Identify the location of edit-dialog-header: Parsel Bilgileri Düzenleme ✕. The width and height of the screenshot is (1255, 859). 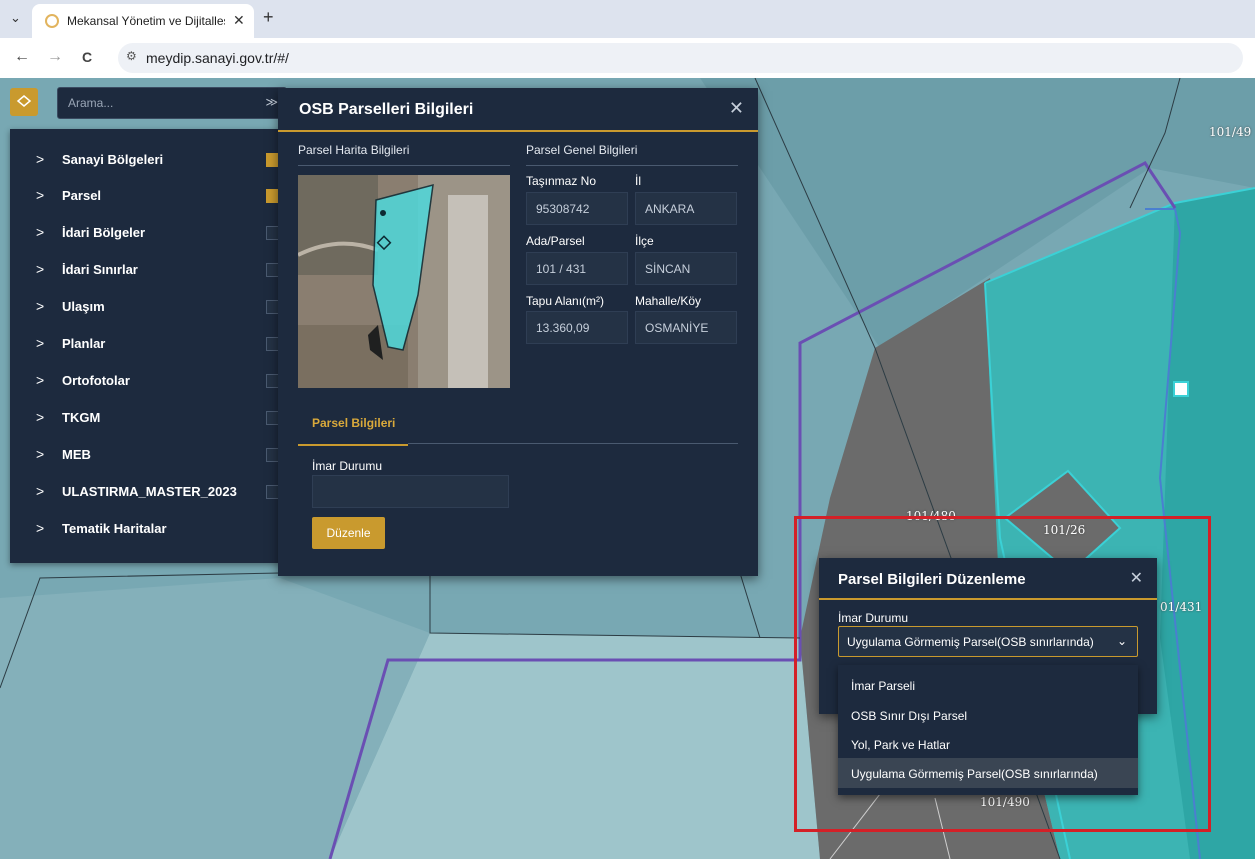
(988, 579).